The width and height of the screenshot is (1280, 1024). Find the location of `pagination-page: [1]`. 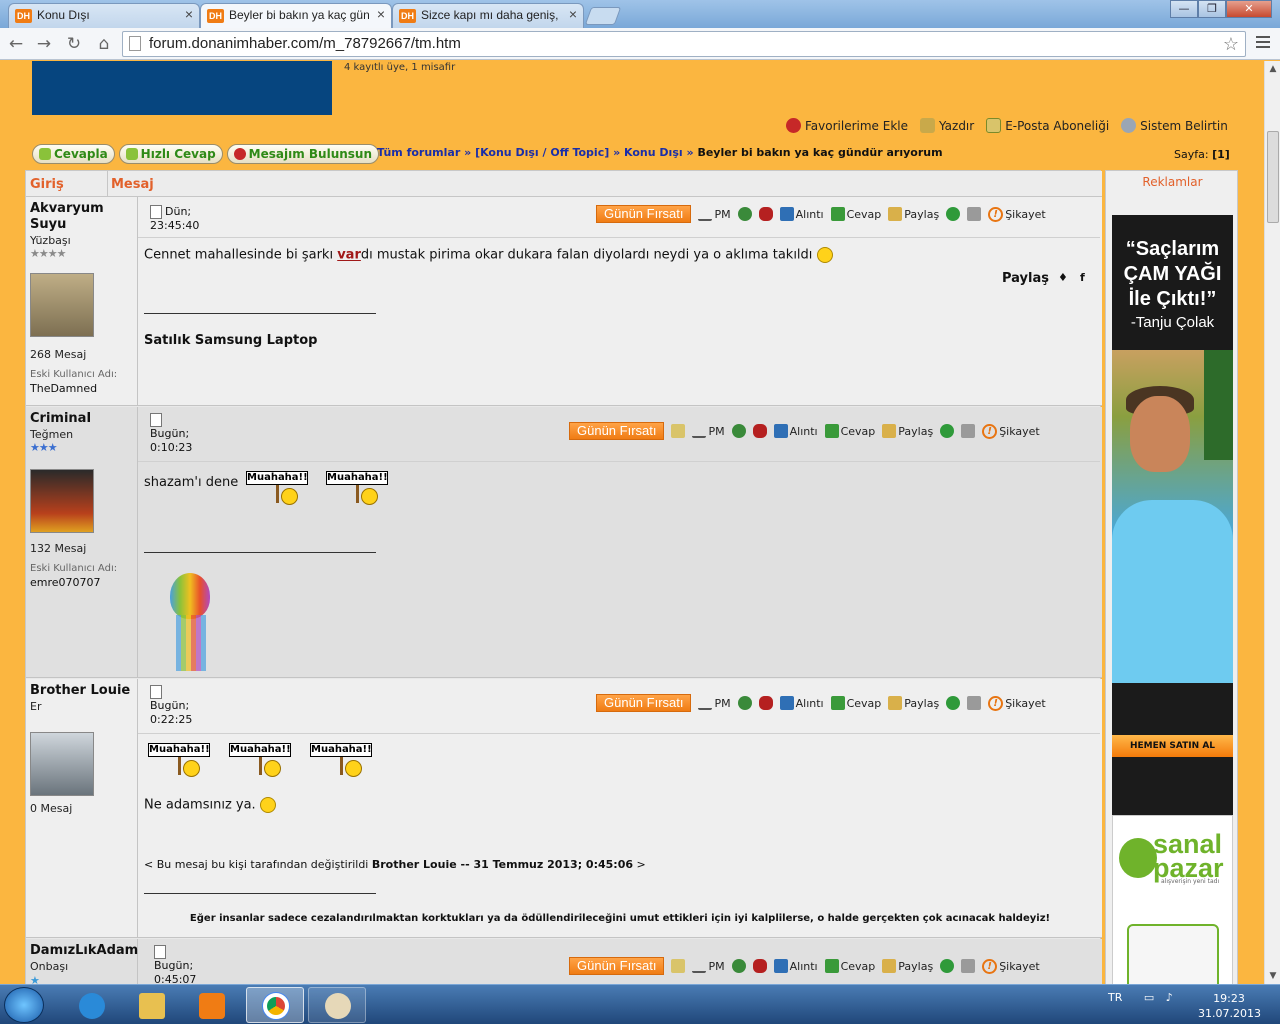

pagination-page: [1] is located at coordinates (1221, 154).